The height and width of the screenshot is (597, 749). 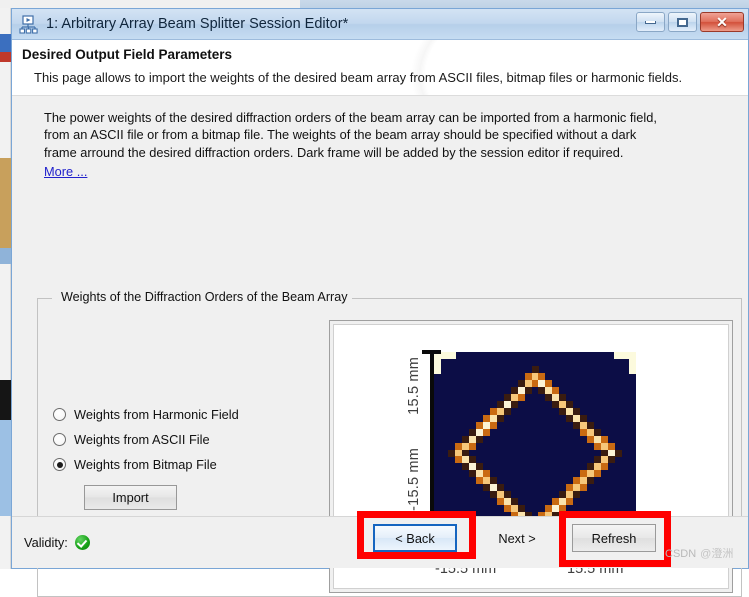 What do you see at coordinates (414, 479) in the screenshot?
I see `y-axis-label-min: -15.5 mm` at bounding box center [414, 479].